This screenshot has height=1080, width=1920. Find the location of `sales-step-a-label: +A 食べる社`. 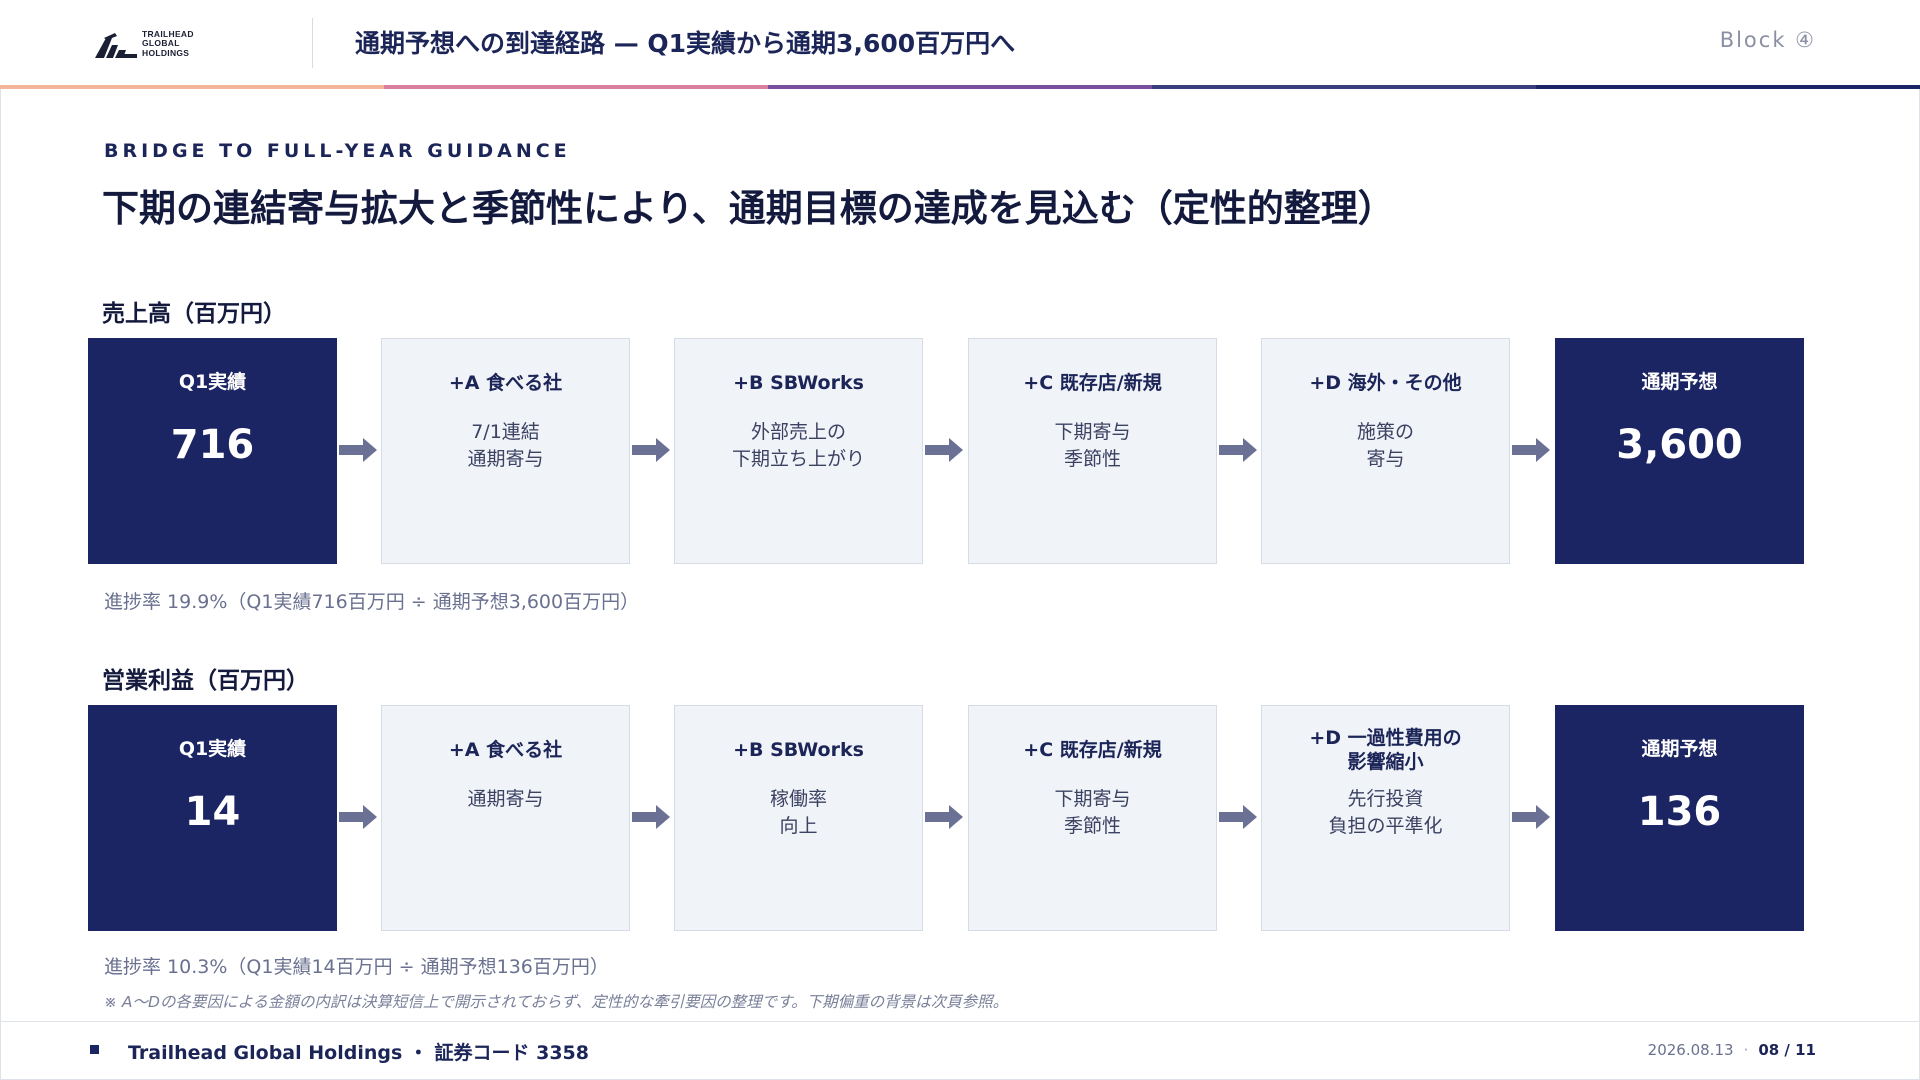

sales-step-a-label: +A 食べる社 is located at coordinates (505, 383).